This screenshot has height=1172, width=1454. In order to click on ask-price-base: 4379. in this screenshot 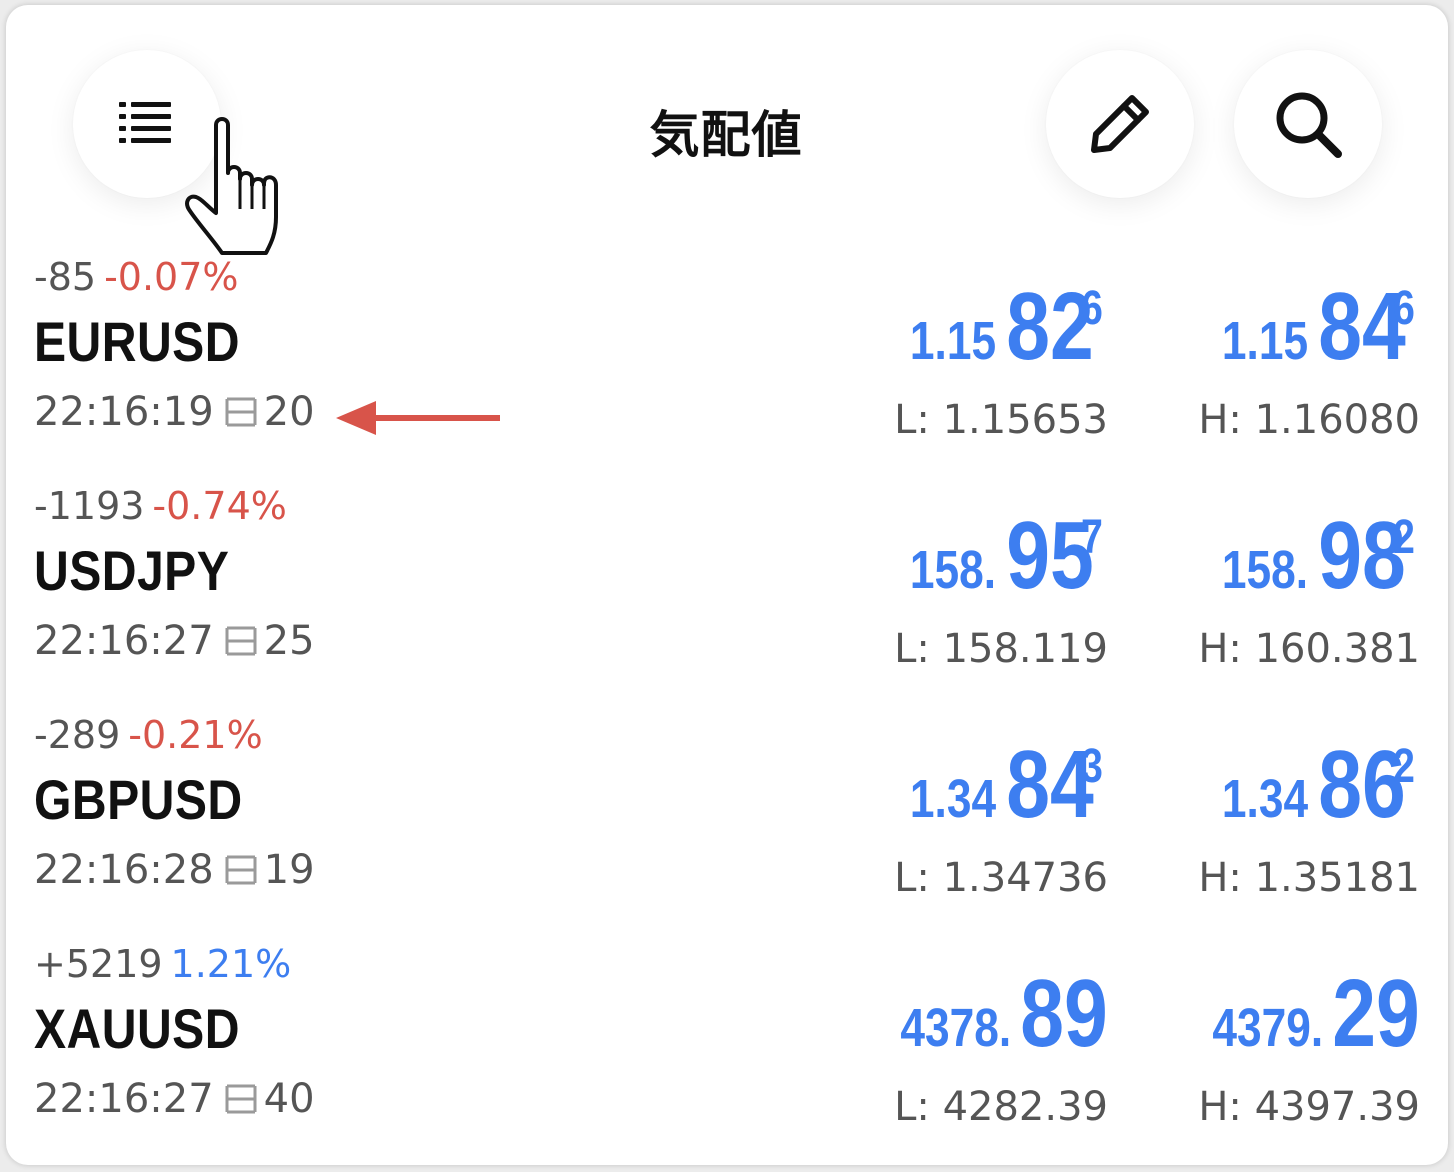, I will do `click(1268, 1028)`.